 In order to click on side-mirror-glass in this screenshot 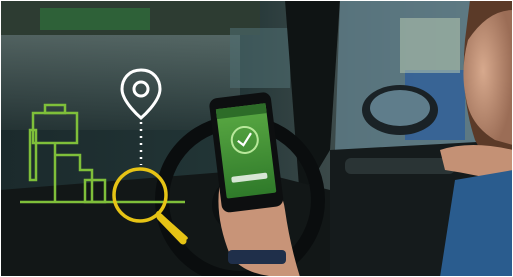, I will do `click(400, 108)`.